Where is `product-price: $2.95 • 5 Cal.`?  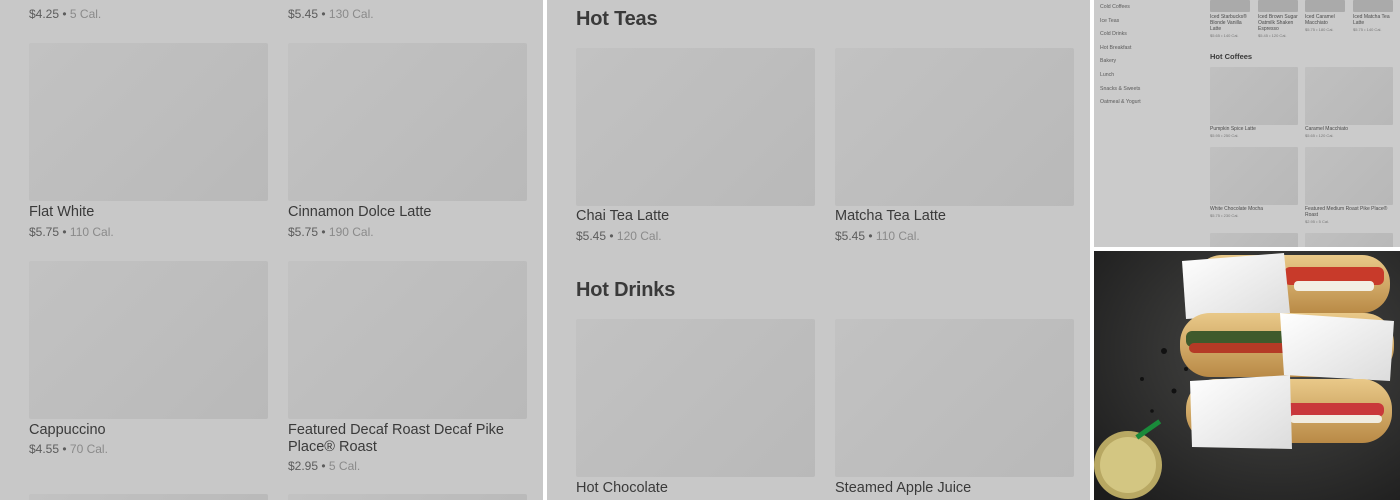 product-price: $2.95 • 5 Cal. is located at coordinates (324, 466).